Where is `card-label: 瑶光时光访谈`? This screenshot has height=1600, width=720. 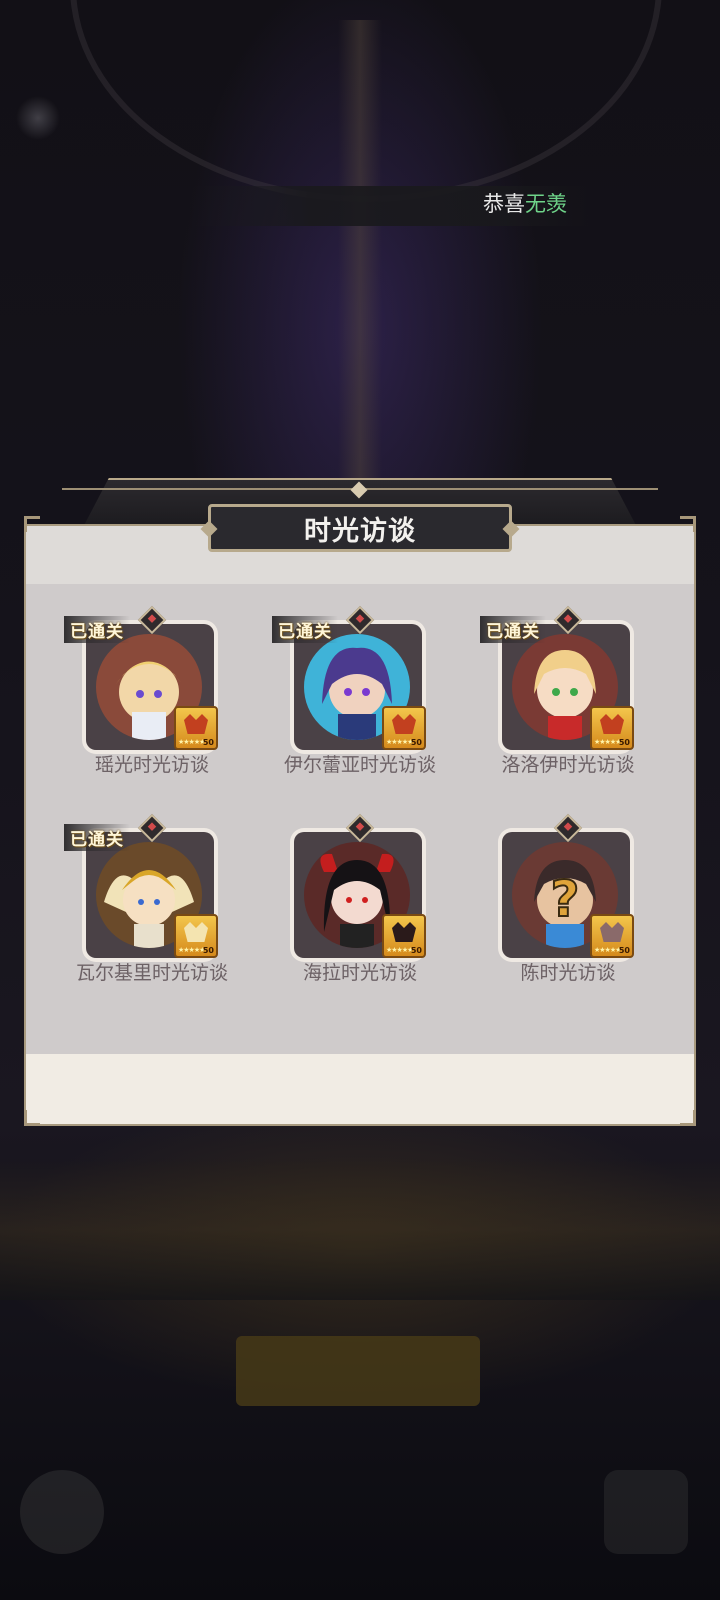 card-label: 瑶光时光访谈 is located at coordinates (151, 765).